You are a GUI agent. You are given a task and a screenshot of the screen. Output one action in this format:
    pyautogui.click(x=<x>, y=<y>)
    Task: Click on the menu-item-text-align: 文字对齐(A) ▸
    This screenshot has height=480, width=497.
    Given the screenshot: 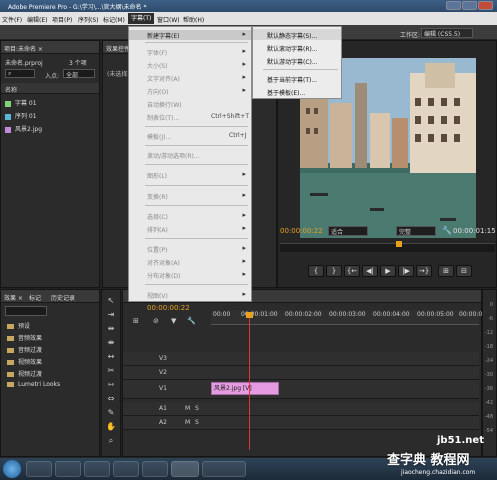 What is the action you would take?
    pyautogui.click(x=190, y=78)
    